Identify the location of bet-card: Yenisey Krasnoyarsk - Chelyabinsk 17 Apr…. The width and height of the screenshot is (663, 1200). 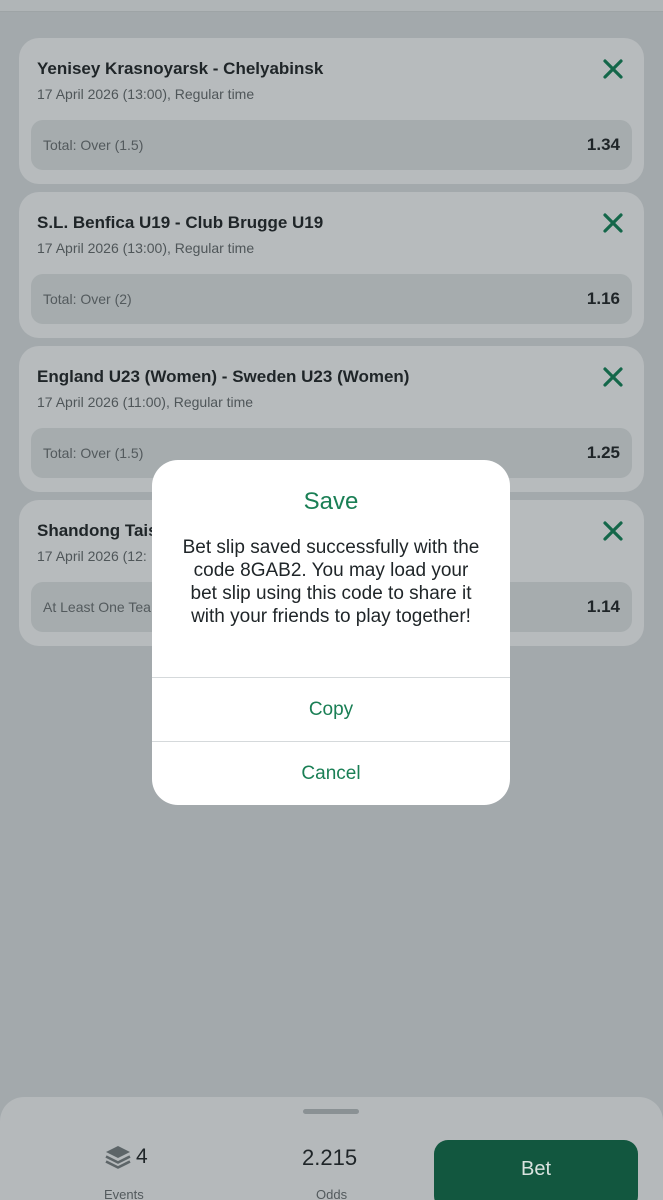
(331, 111).